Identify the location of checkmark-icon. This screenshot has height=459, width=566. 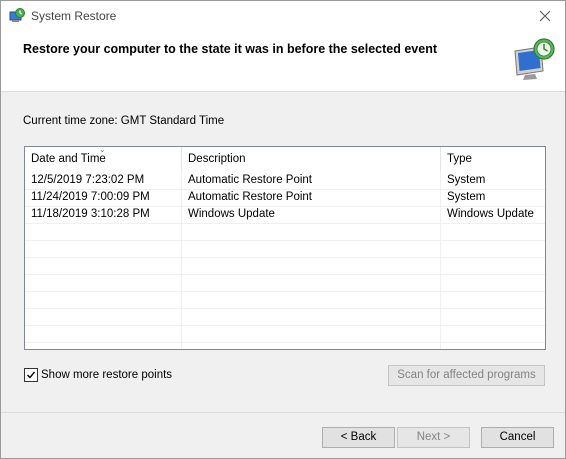
(31, 375).